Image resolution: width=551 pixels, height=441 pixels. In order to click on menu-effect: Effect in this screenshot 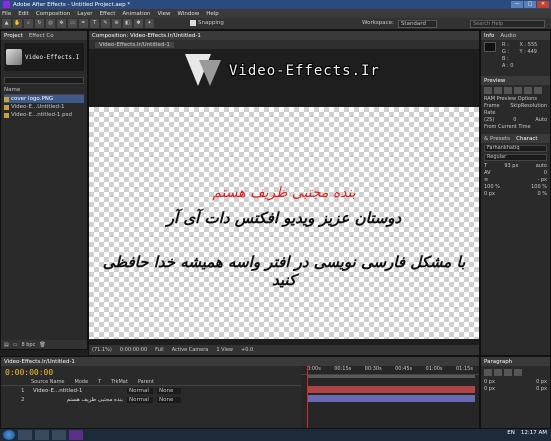, I will do `click(108, 14)`.